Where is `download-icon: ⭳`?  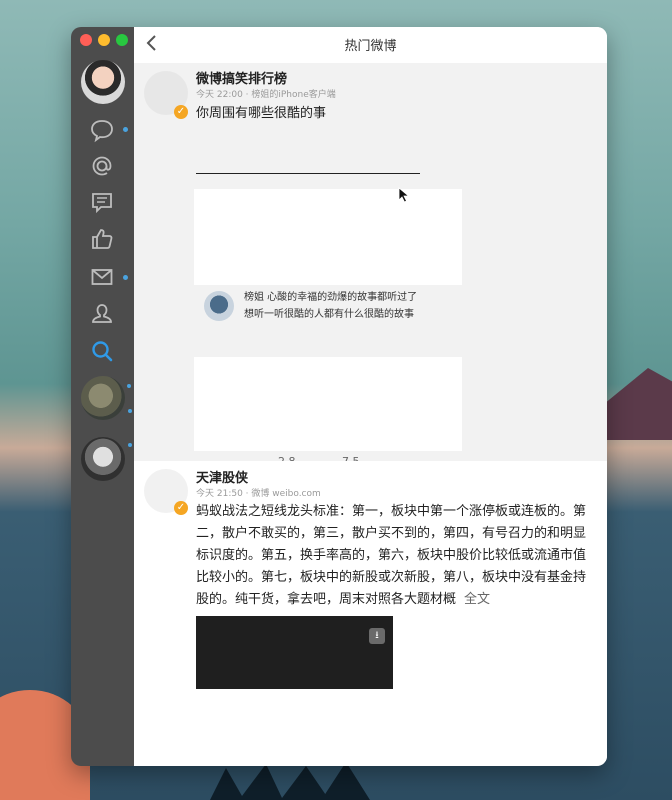 download-icon: ⭳ is located at coordinates (377, 636).